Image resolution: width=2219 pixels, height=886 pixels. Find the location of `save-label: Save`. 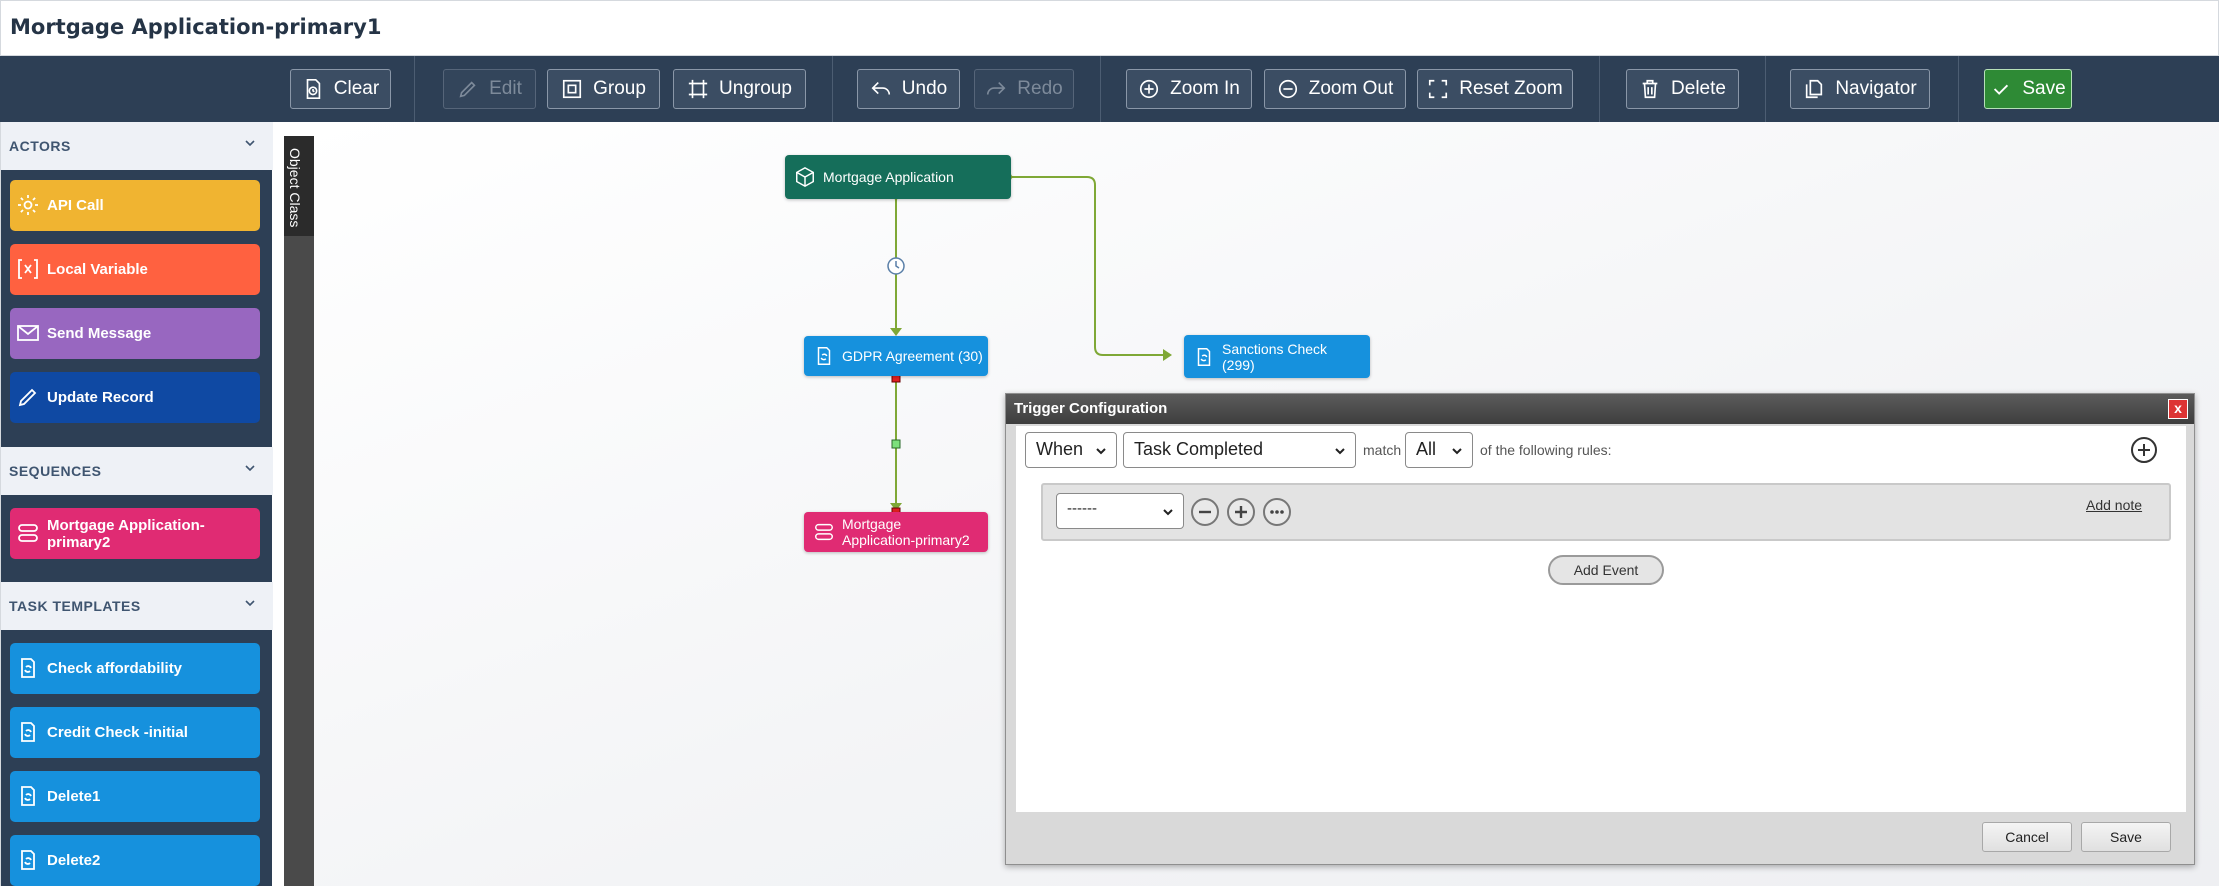

save-label: Save is located at coordinates (2044, 88).